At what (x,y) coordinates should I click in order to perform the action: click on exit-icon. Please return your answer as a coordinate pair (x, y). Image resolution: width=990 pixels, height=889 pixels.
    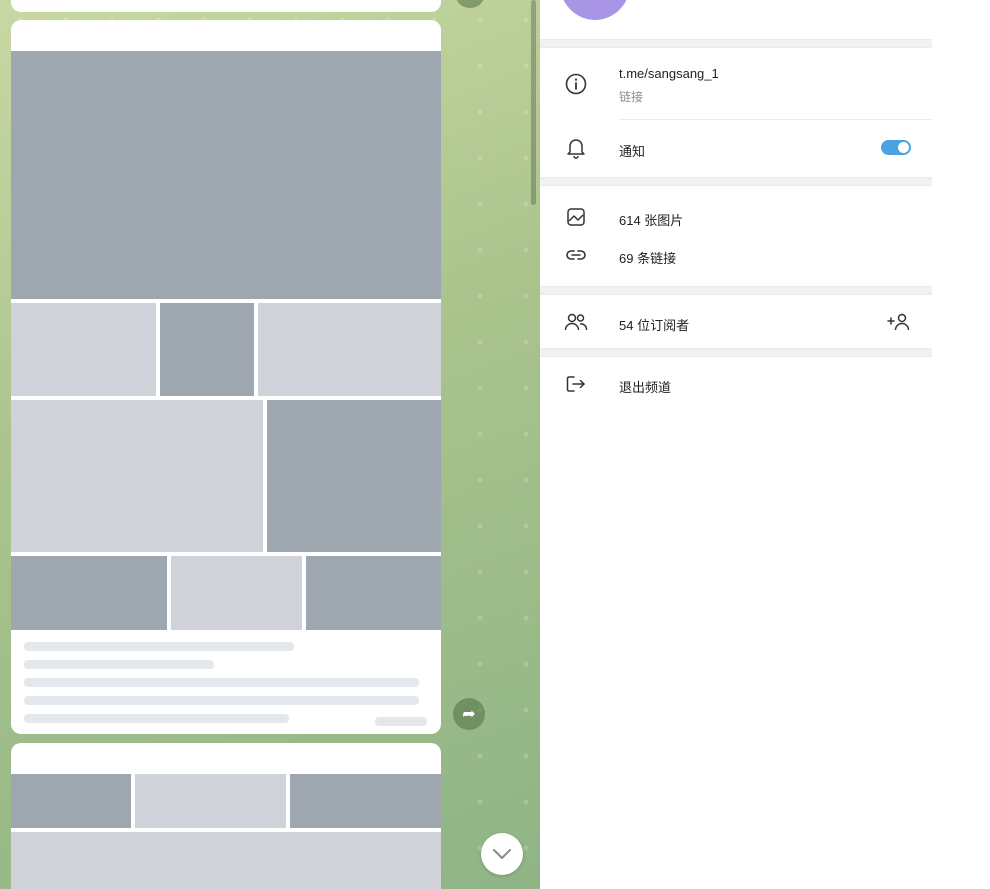
    Looking at the image, I should click on (576, 384).